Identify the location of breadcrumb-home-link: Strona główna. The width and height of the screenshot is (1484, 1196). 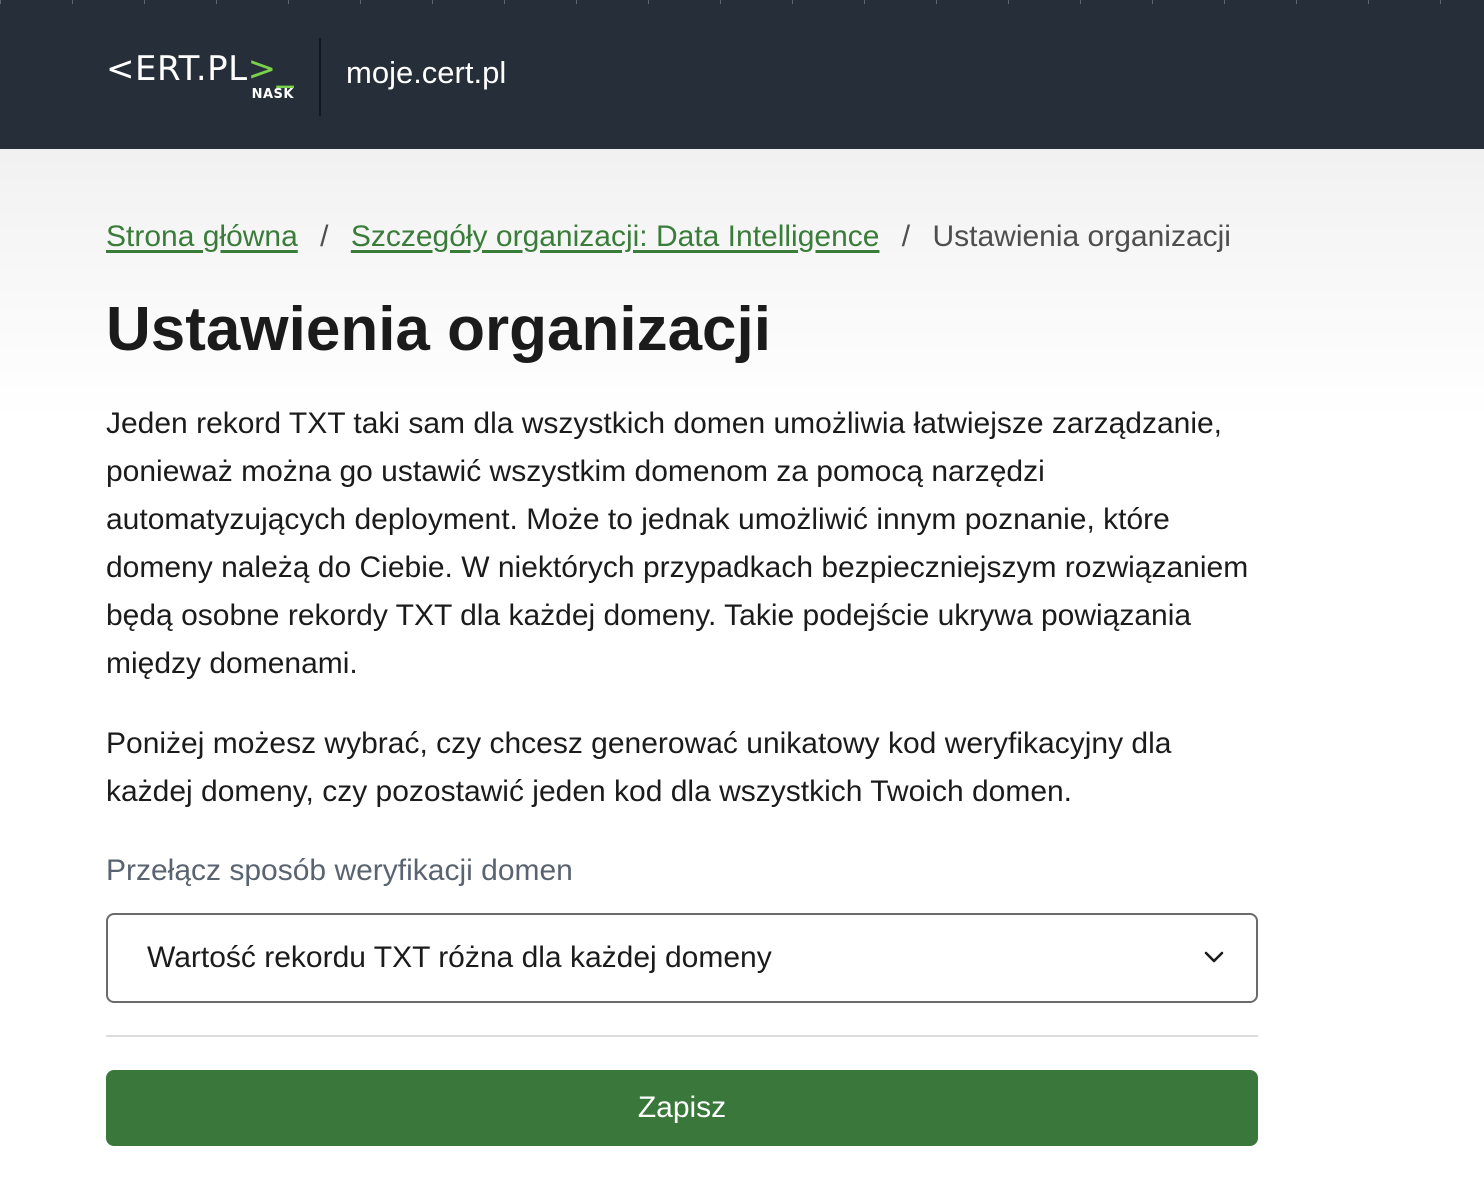
(202, 236).